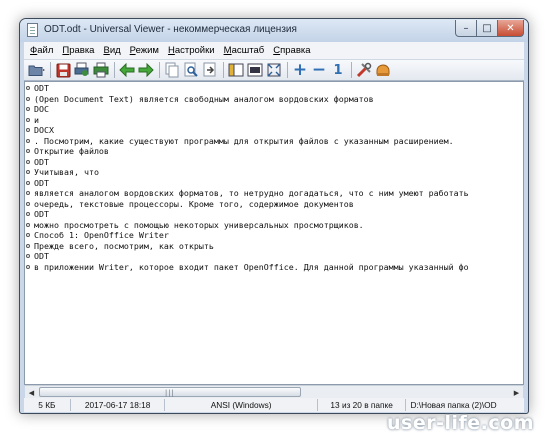  Describe the element at coordinates (248, 50) in the screenshot. I see `menu-zoom-label: асштаб` at that location.